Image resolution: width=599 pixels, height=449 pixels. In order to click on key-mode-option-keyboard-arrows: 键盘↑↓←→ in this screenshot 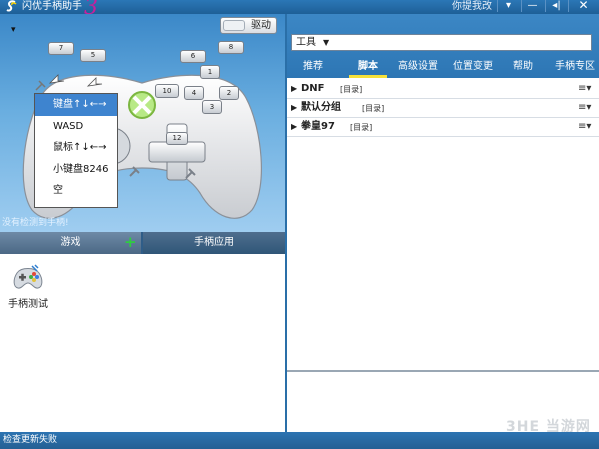, I will do `click(76, 105)`.